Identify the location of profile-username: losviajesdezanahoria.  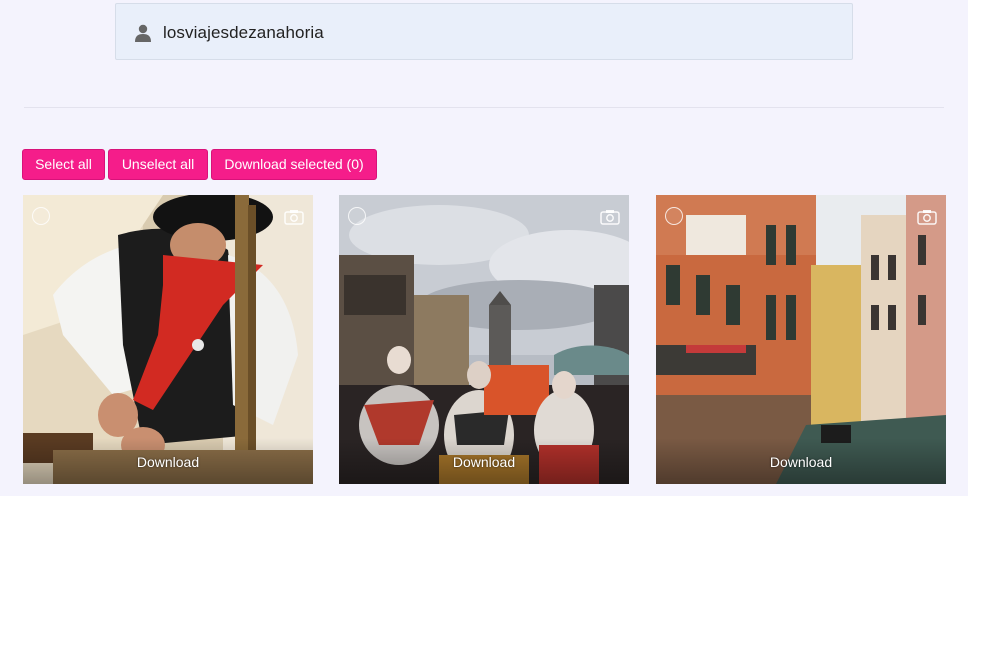
(243, 32).